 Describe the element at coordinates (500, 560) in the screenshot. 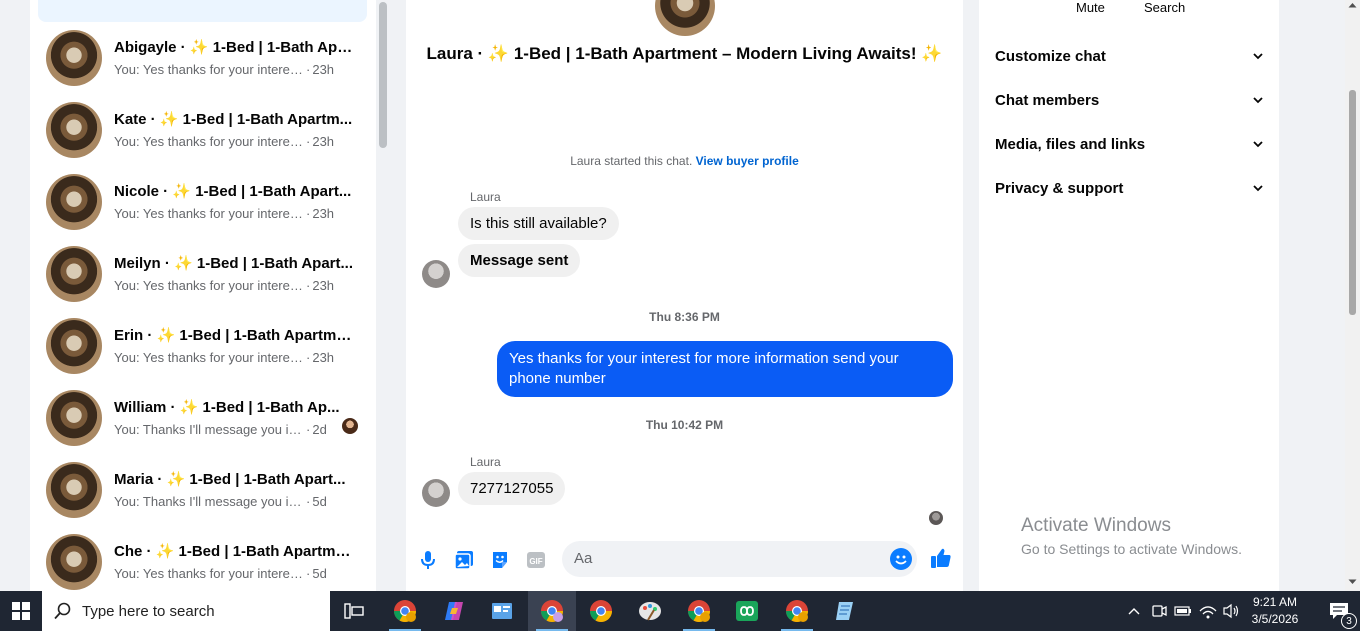

I see `sticker-icon` at that location.